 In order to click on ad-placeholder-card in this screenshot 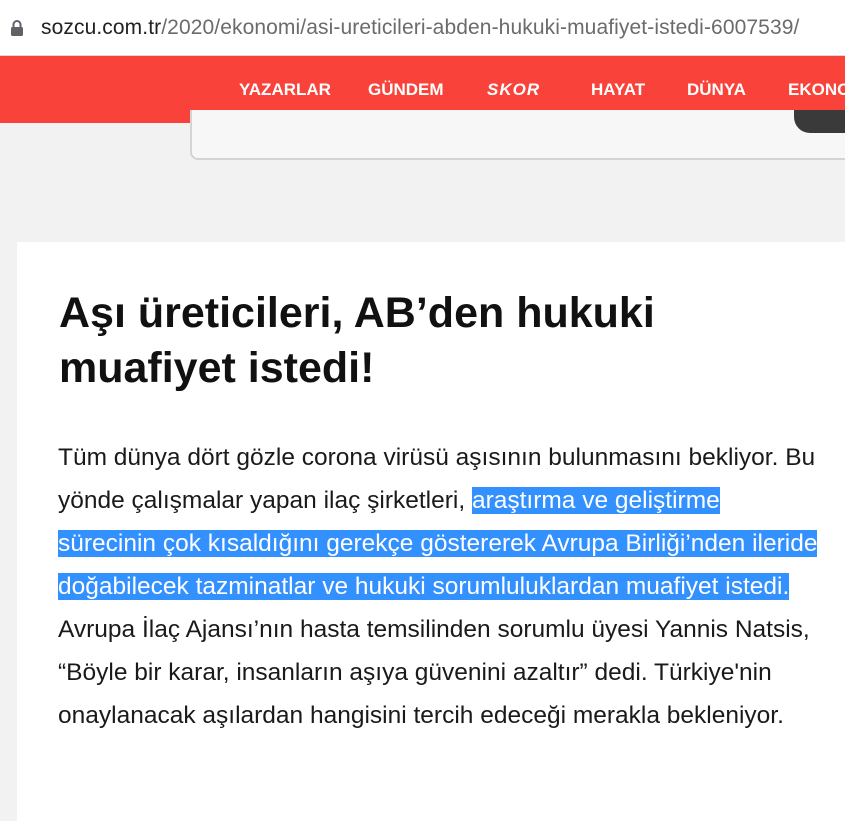, I will do `click(517, 135)`.